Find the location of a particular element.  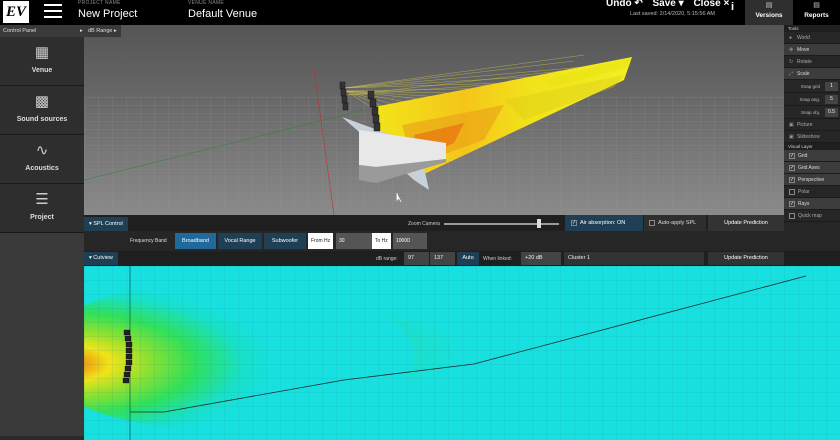

venue-name-block: VENUE NAME Default Venue is located at coordinates (222, 11).